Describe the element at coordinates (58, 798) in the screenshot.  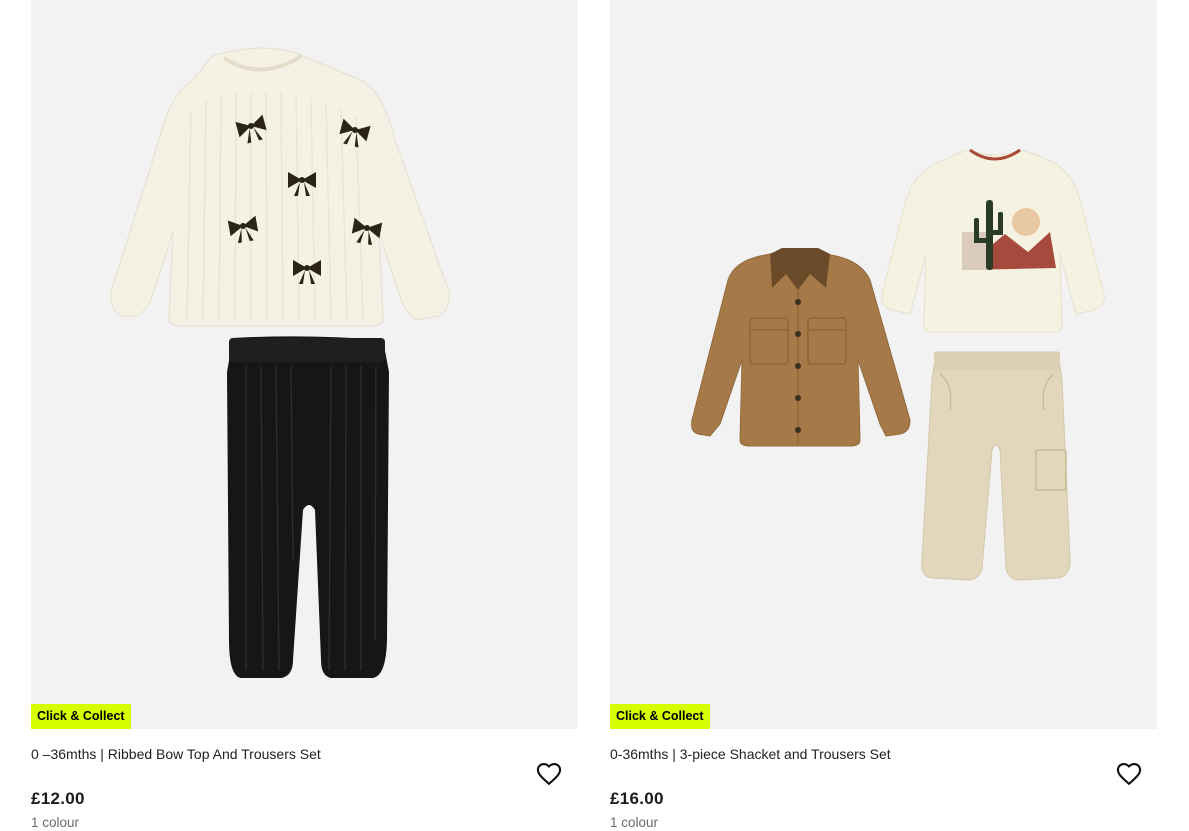
I see `product-price: £12.00` at that location.